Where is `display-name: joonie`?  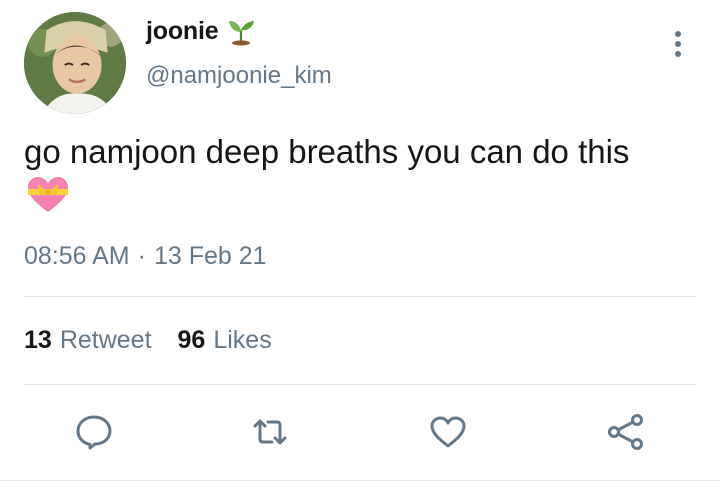
display-name: joonie is located at coordinates (182, 31).